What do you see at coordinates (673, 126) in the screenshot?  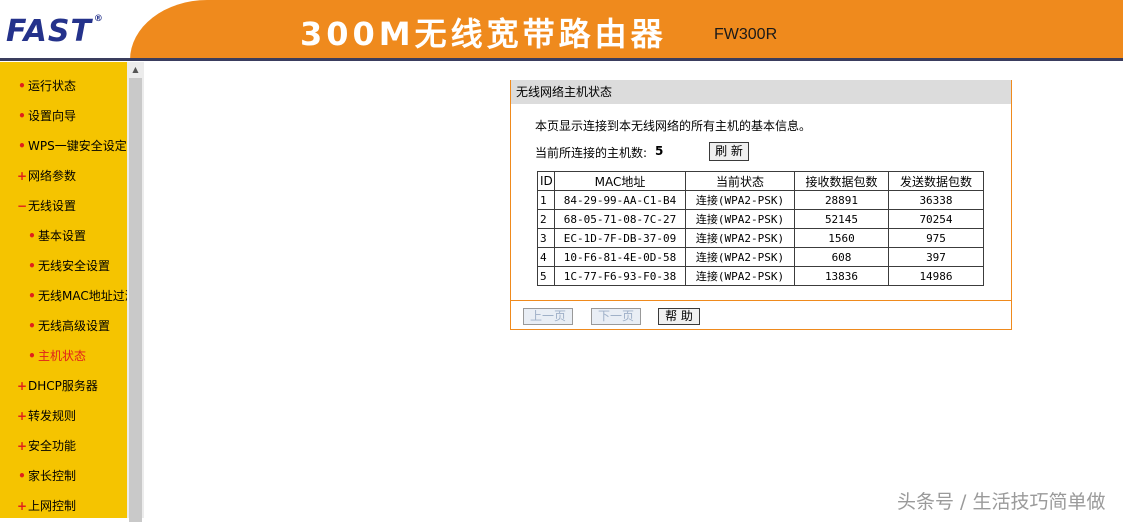 I see `panel-description: 本页显示连接到本无线网络的所有主机的基本信息。` at bounding box center [673, 126].